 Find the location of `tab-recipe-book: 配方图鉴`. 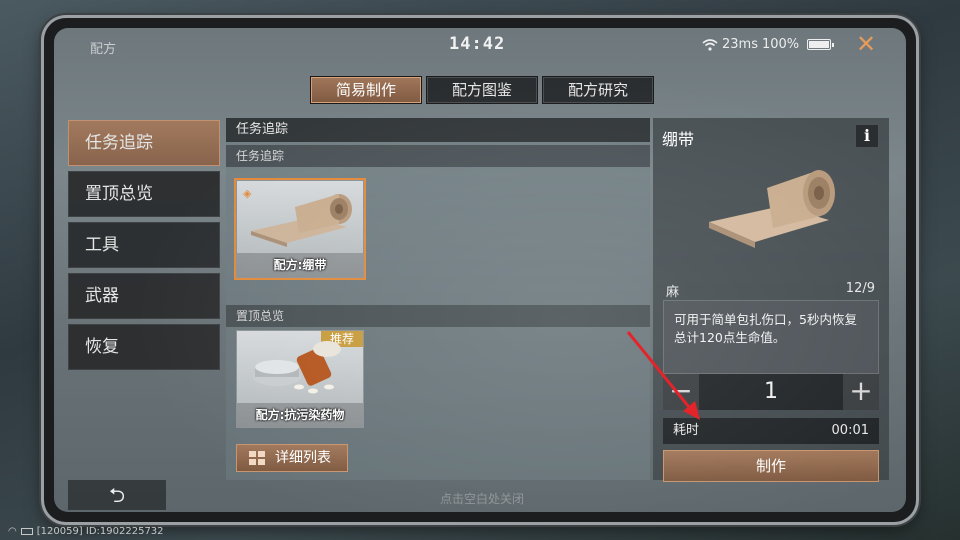

tab-recipe-book: 配方图鉴 is located at coordinates (482, 90).